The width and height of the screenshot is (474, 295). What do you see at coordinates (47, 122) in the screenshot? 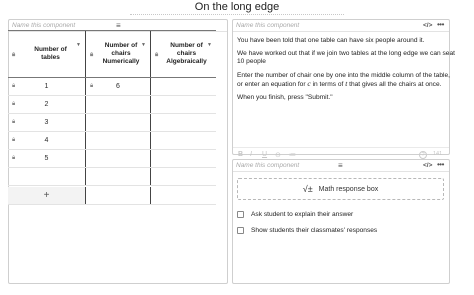
I see `table-cell: 🔒︎ 3` at bounding box center [47, 122].